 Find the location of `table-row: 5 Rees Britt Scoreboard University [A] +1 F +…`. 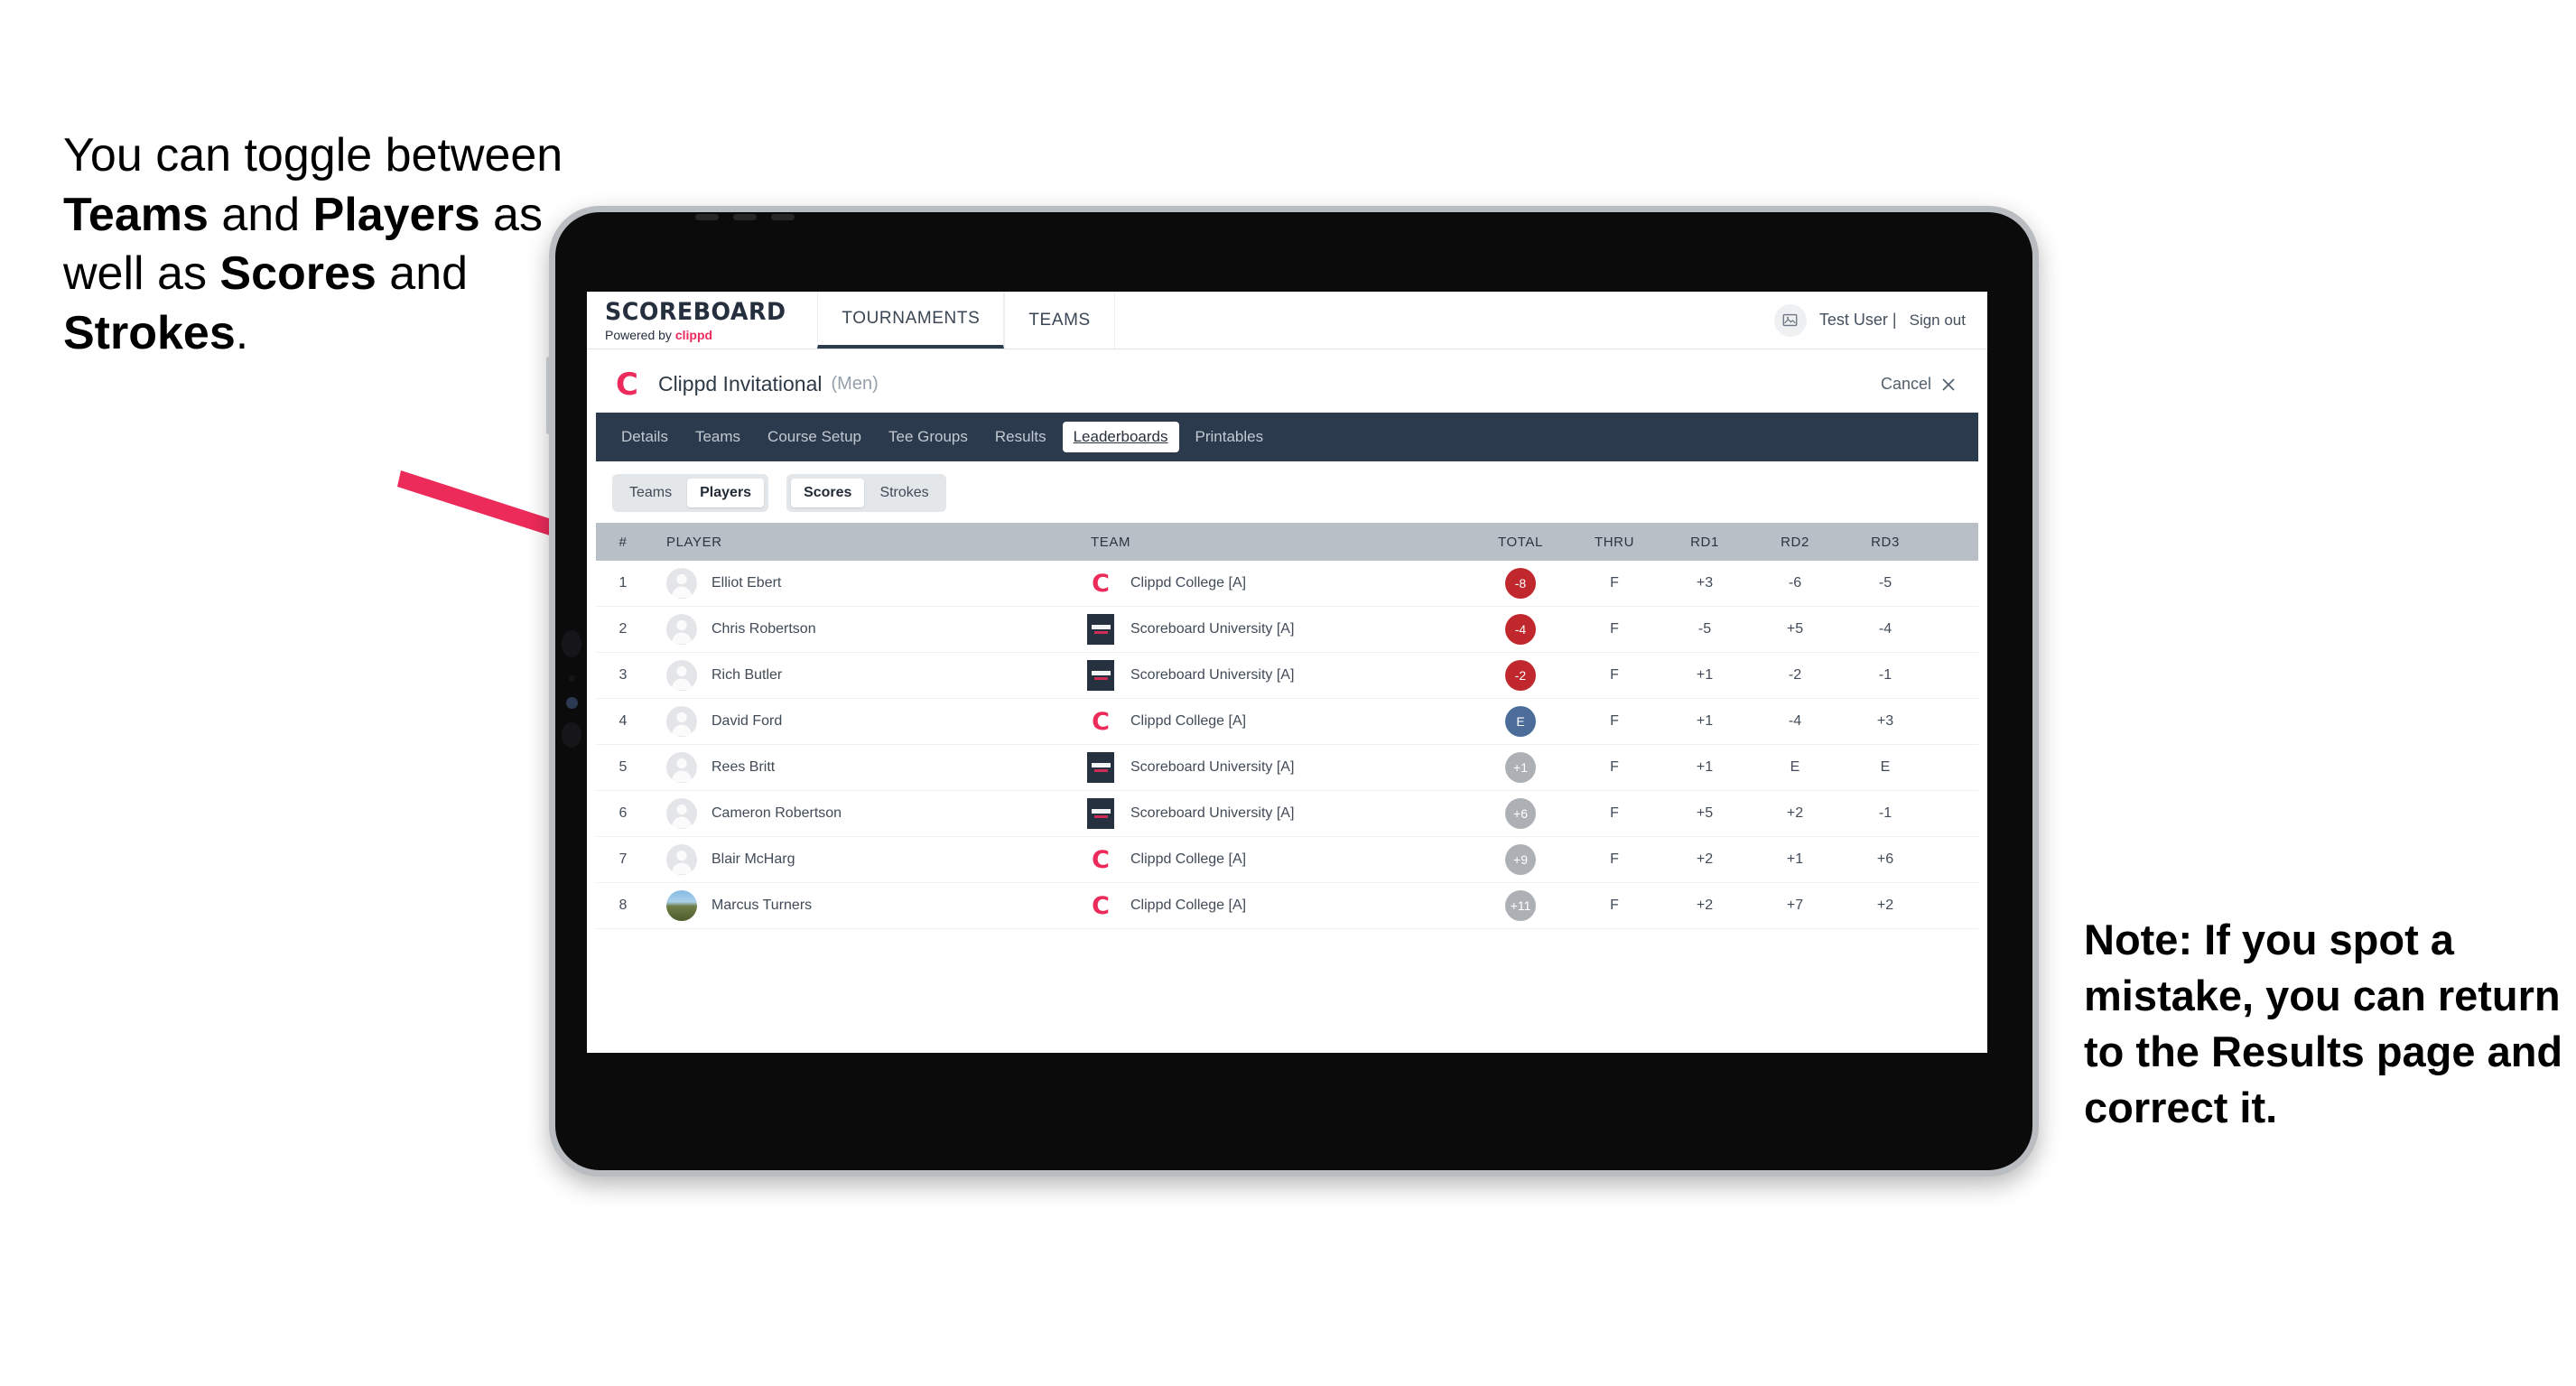

table-row: 5 Rees Britt Scoreboard University [A] +1 F +… is located at coordinates (1287, 768).